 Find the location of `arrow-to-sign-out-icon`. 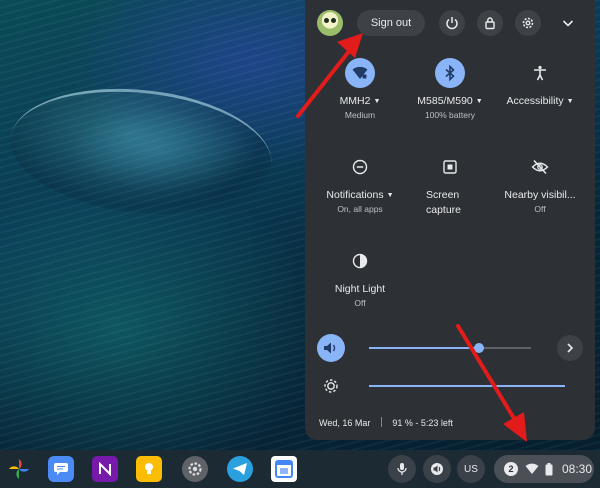

arrow-to-sign-out-icon is located at coordinates (329, 75).